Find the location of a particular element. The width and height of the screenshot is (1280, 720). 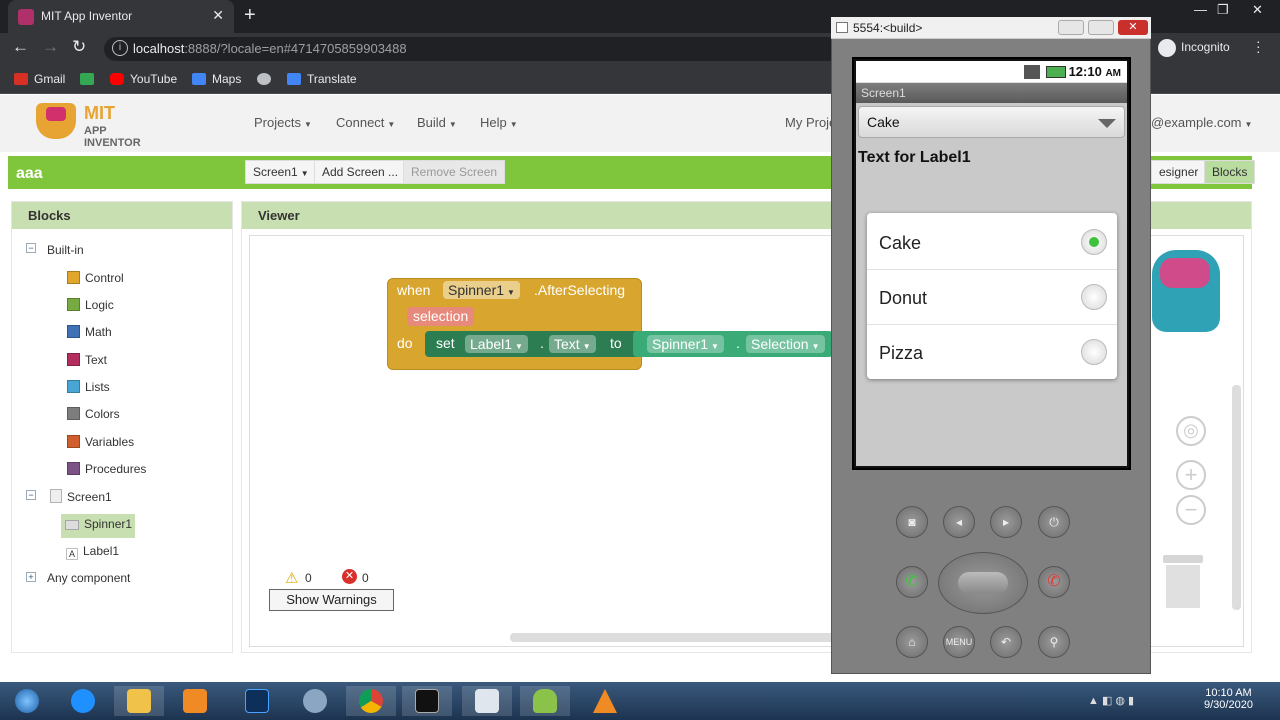

taskbar-vlc is located at coordinates (605, 701).